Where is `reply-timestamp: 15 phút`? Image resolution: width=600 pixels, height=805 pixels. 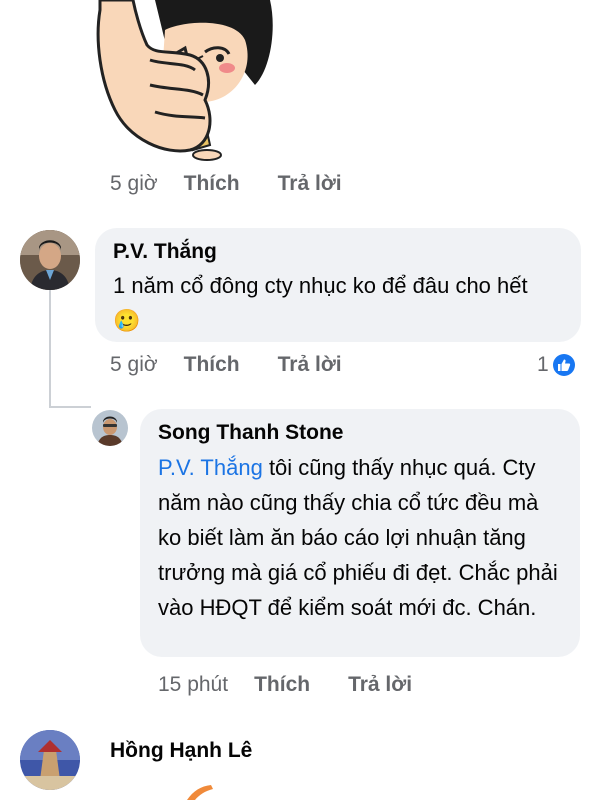 reply-timestamp: 15 phút is located at coordinates (193, 684).